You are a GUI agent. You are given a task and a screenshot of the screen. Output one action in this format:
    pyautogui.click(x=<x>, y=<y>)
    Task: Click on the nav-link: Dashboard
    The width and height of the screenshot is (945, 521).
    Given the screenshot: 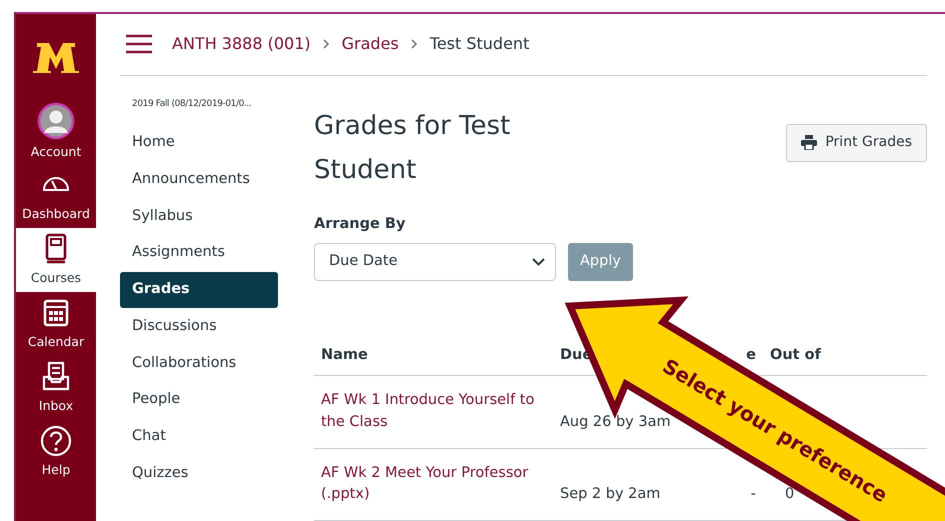 What is the action you would take?
    pyautogui.click(x=56, y=196)
    